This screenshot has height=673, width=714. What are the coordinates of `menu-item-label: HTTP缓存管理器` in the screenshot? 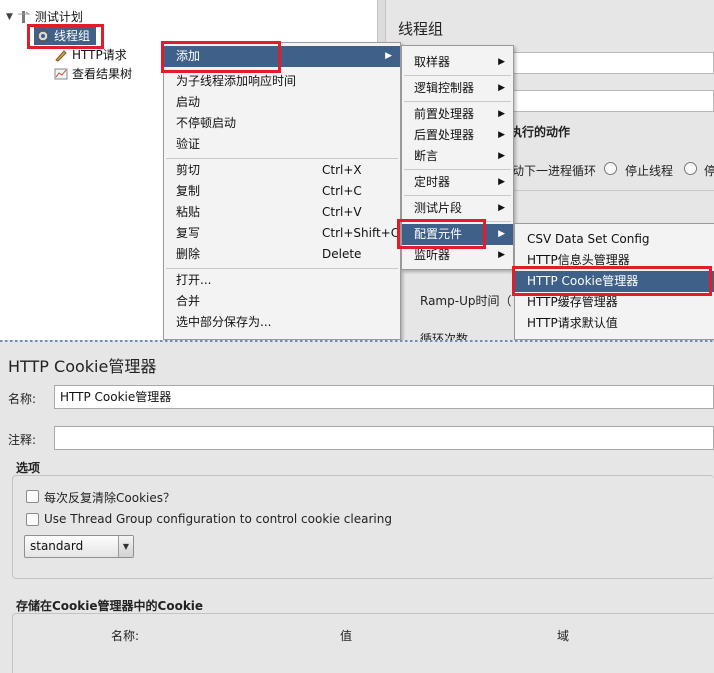 It's located at (572, 302).